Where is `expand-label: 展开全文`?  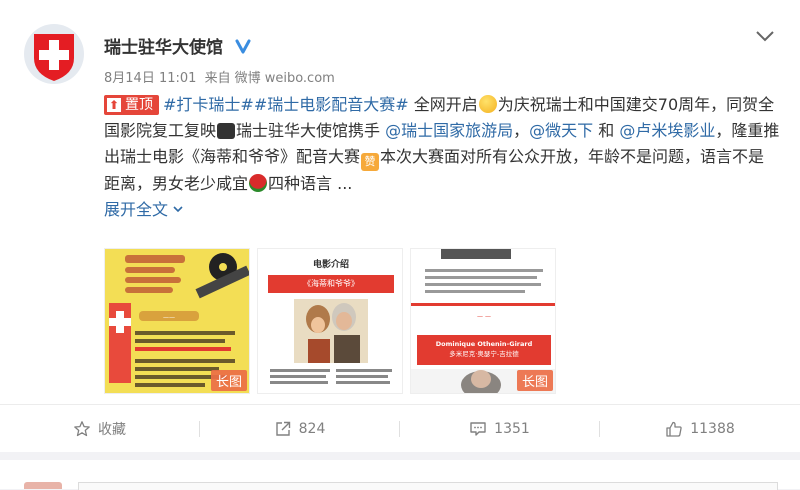
expand-label: 展开全文 is located at coordinates (136, 209).